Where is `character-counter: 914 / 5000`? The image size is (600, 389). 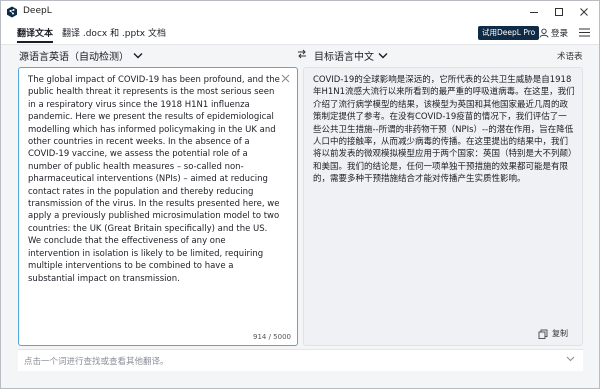 character-counter: 914 / 5000 is located at coordinates (272, 337).